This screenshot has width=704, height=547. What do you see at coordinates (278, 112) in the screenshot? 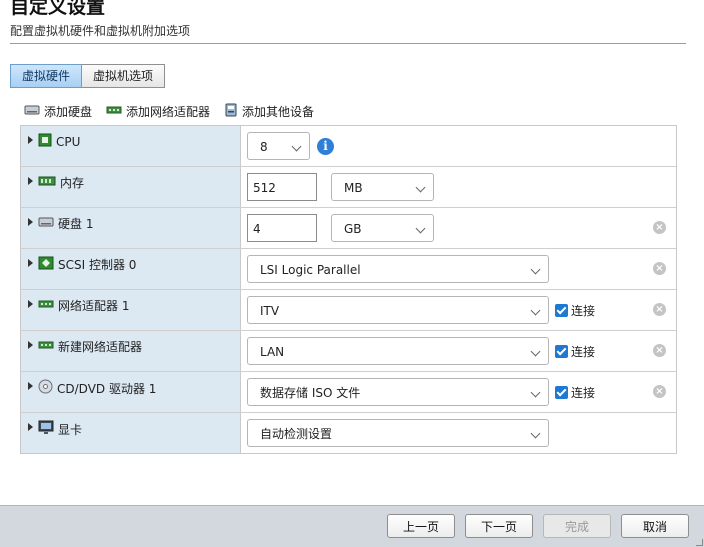
I see `add-other-device-label: 添加其他设备` at bounding box center [278, 112].